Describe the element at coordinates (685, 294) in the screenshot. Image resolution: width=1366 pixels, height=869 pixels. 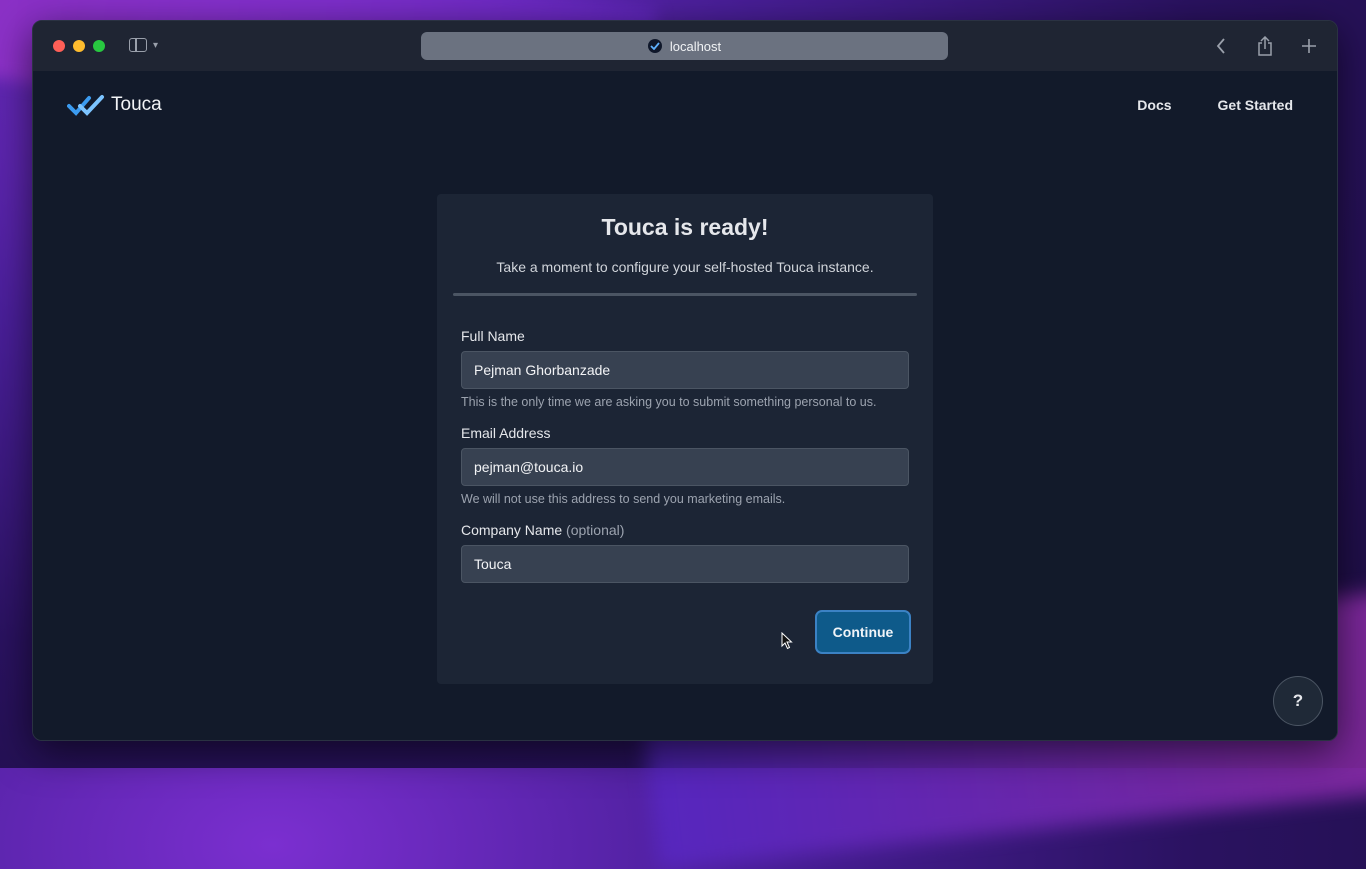
I see `divider` at that location.